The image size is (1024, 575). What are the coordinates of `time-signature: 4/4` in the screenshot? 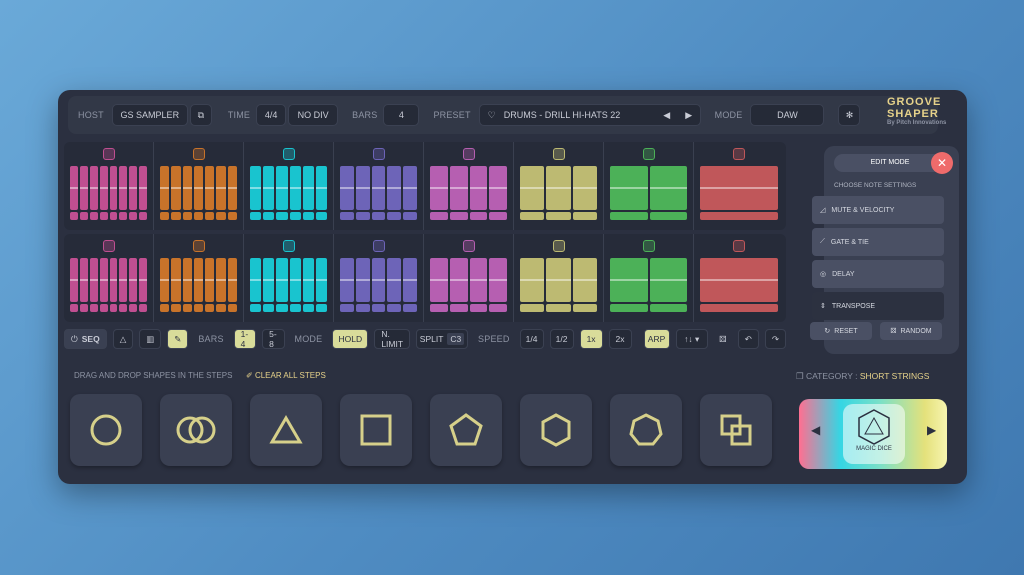 It's located at (271, 115).